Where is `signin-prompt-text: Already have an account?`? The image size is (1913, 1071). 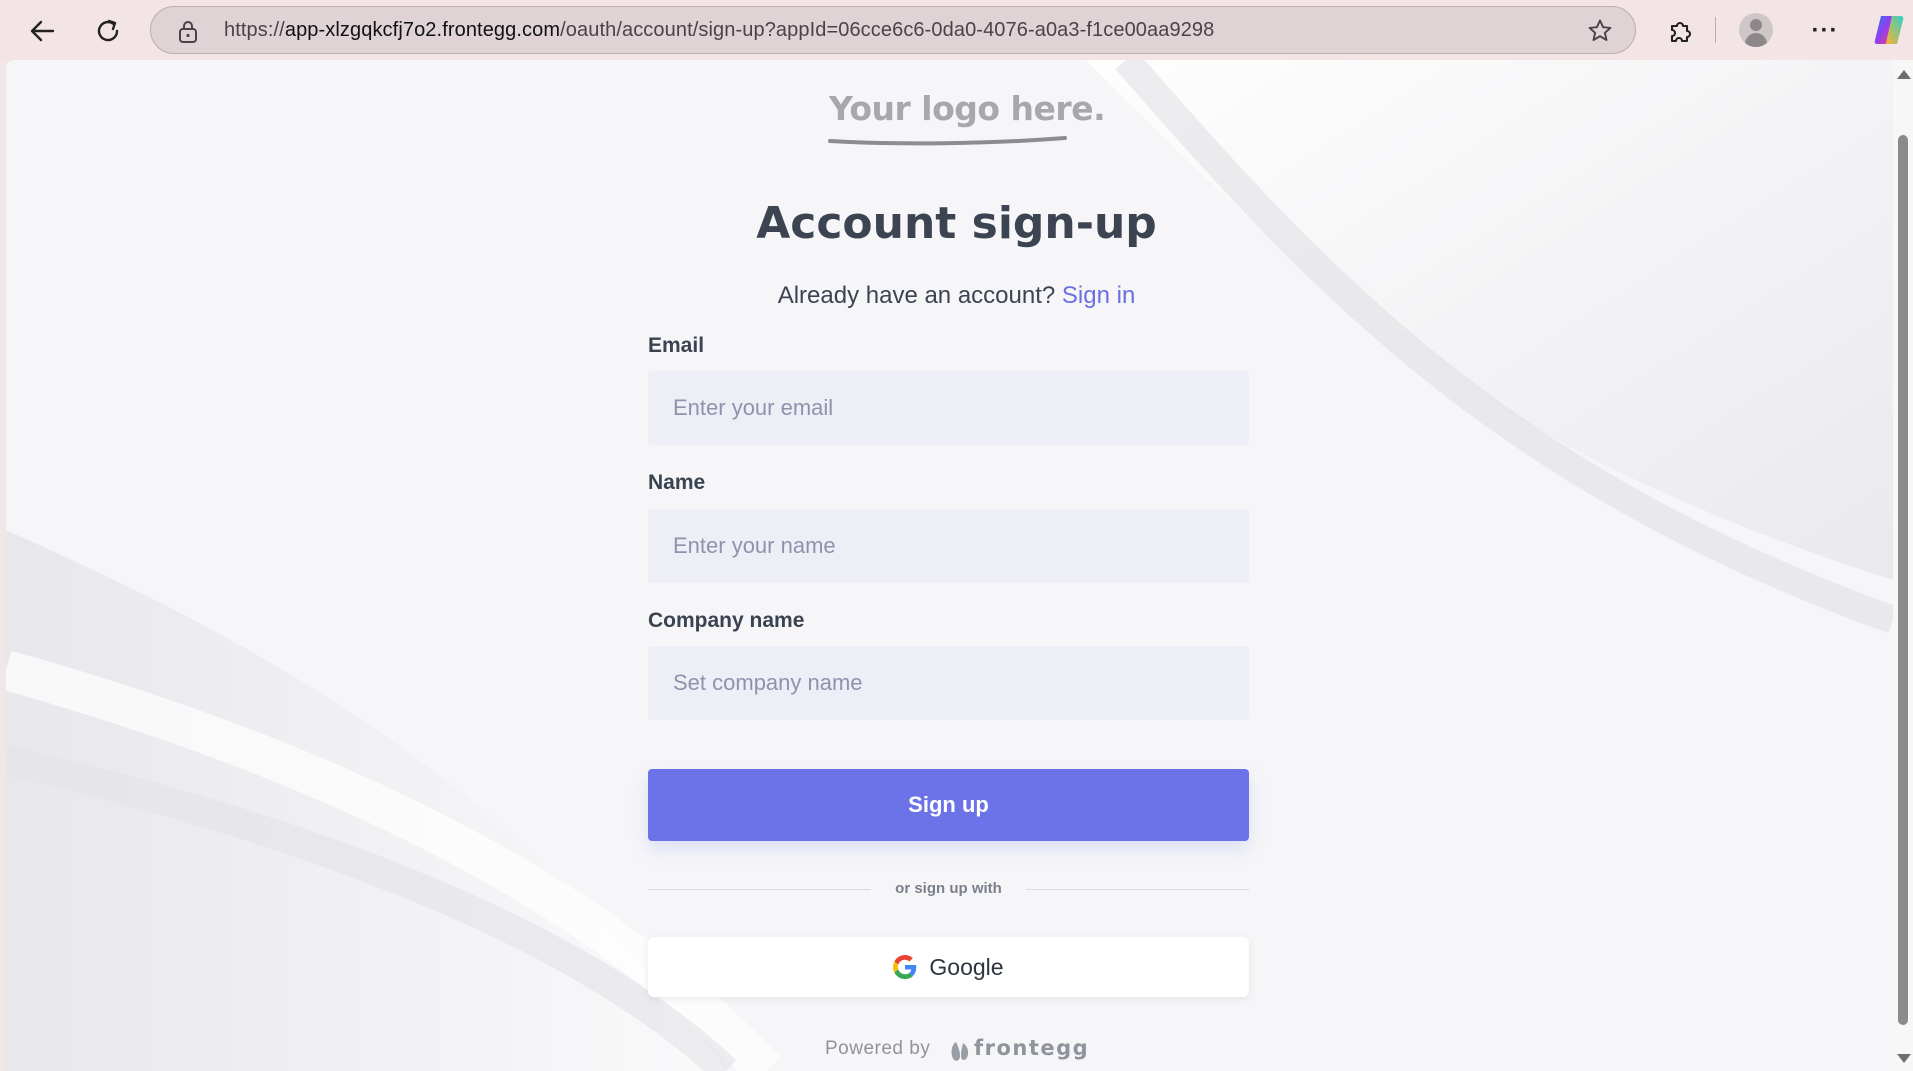
signin-prompt-text: Already have an account? is located at coordinates (916, 295).